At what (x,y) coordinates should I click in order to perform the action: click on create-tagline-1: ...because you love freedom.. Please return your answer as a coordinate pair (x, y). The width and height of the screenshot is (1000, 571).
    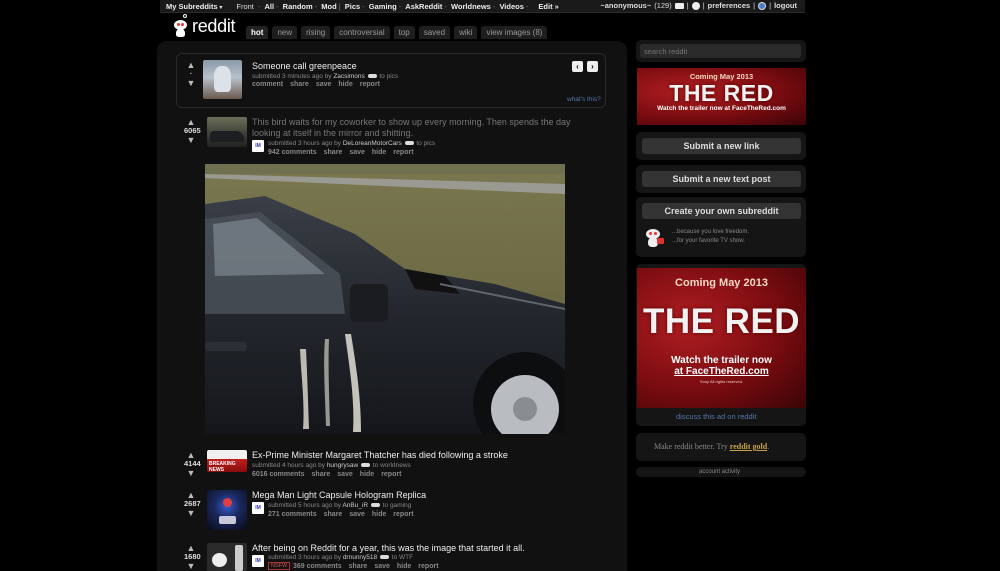
    Looking at the image, I should click on (711, 232).